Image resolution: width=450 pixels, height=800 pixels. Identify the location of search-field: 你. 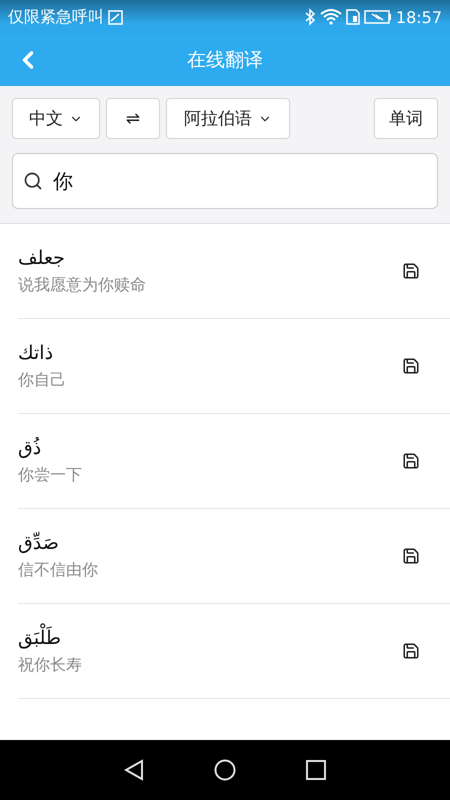
(225, 181).